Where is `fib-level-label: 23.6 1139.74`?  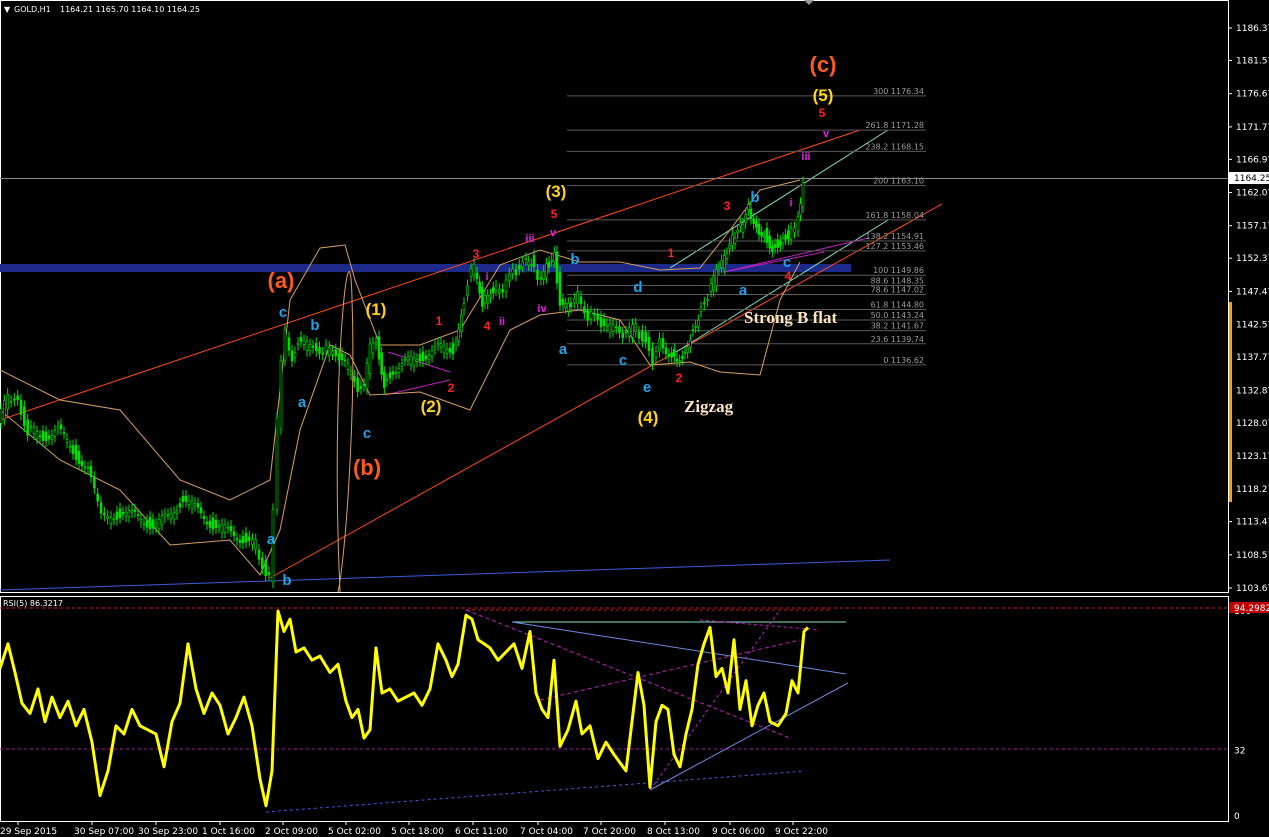
fib-level-label: 23.6 1139.74 is located at coordinates (897, 339).